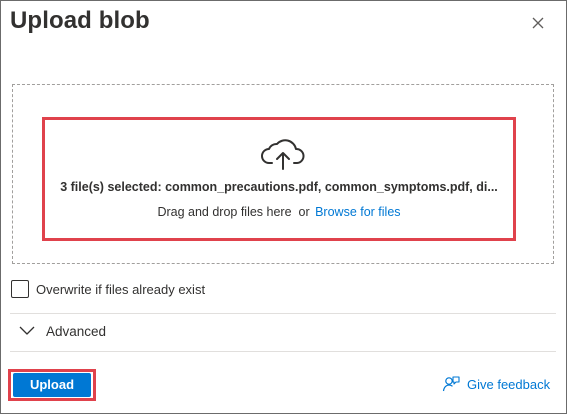 The image size is (567, 414). I want to click on overwrite-checkbox, so click(20, 289).